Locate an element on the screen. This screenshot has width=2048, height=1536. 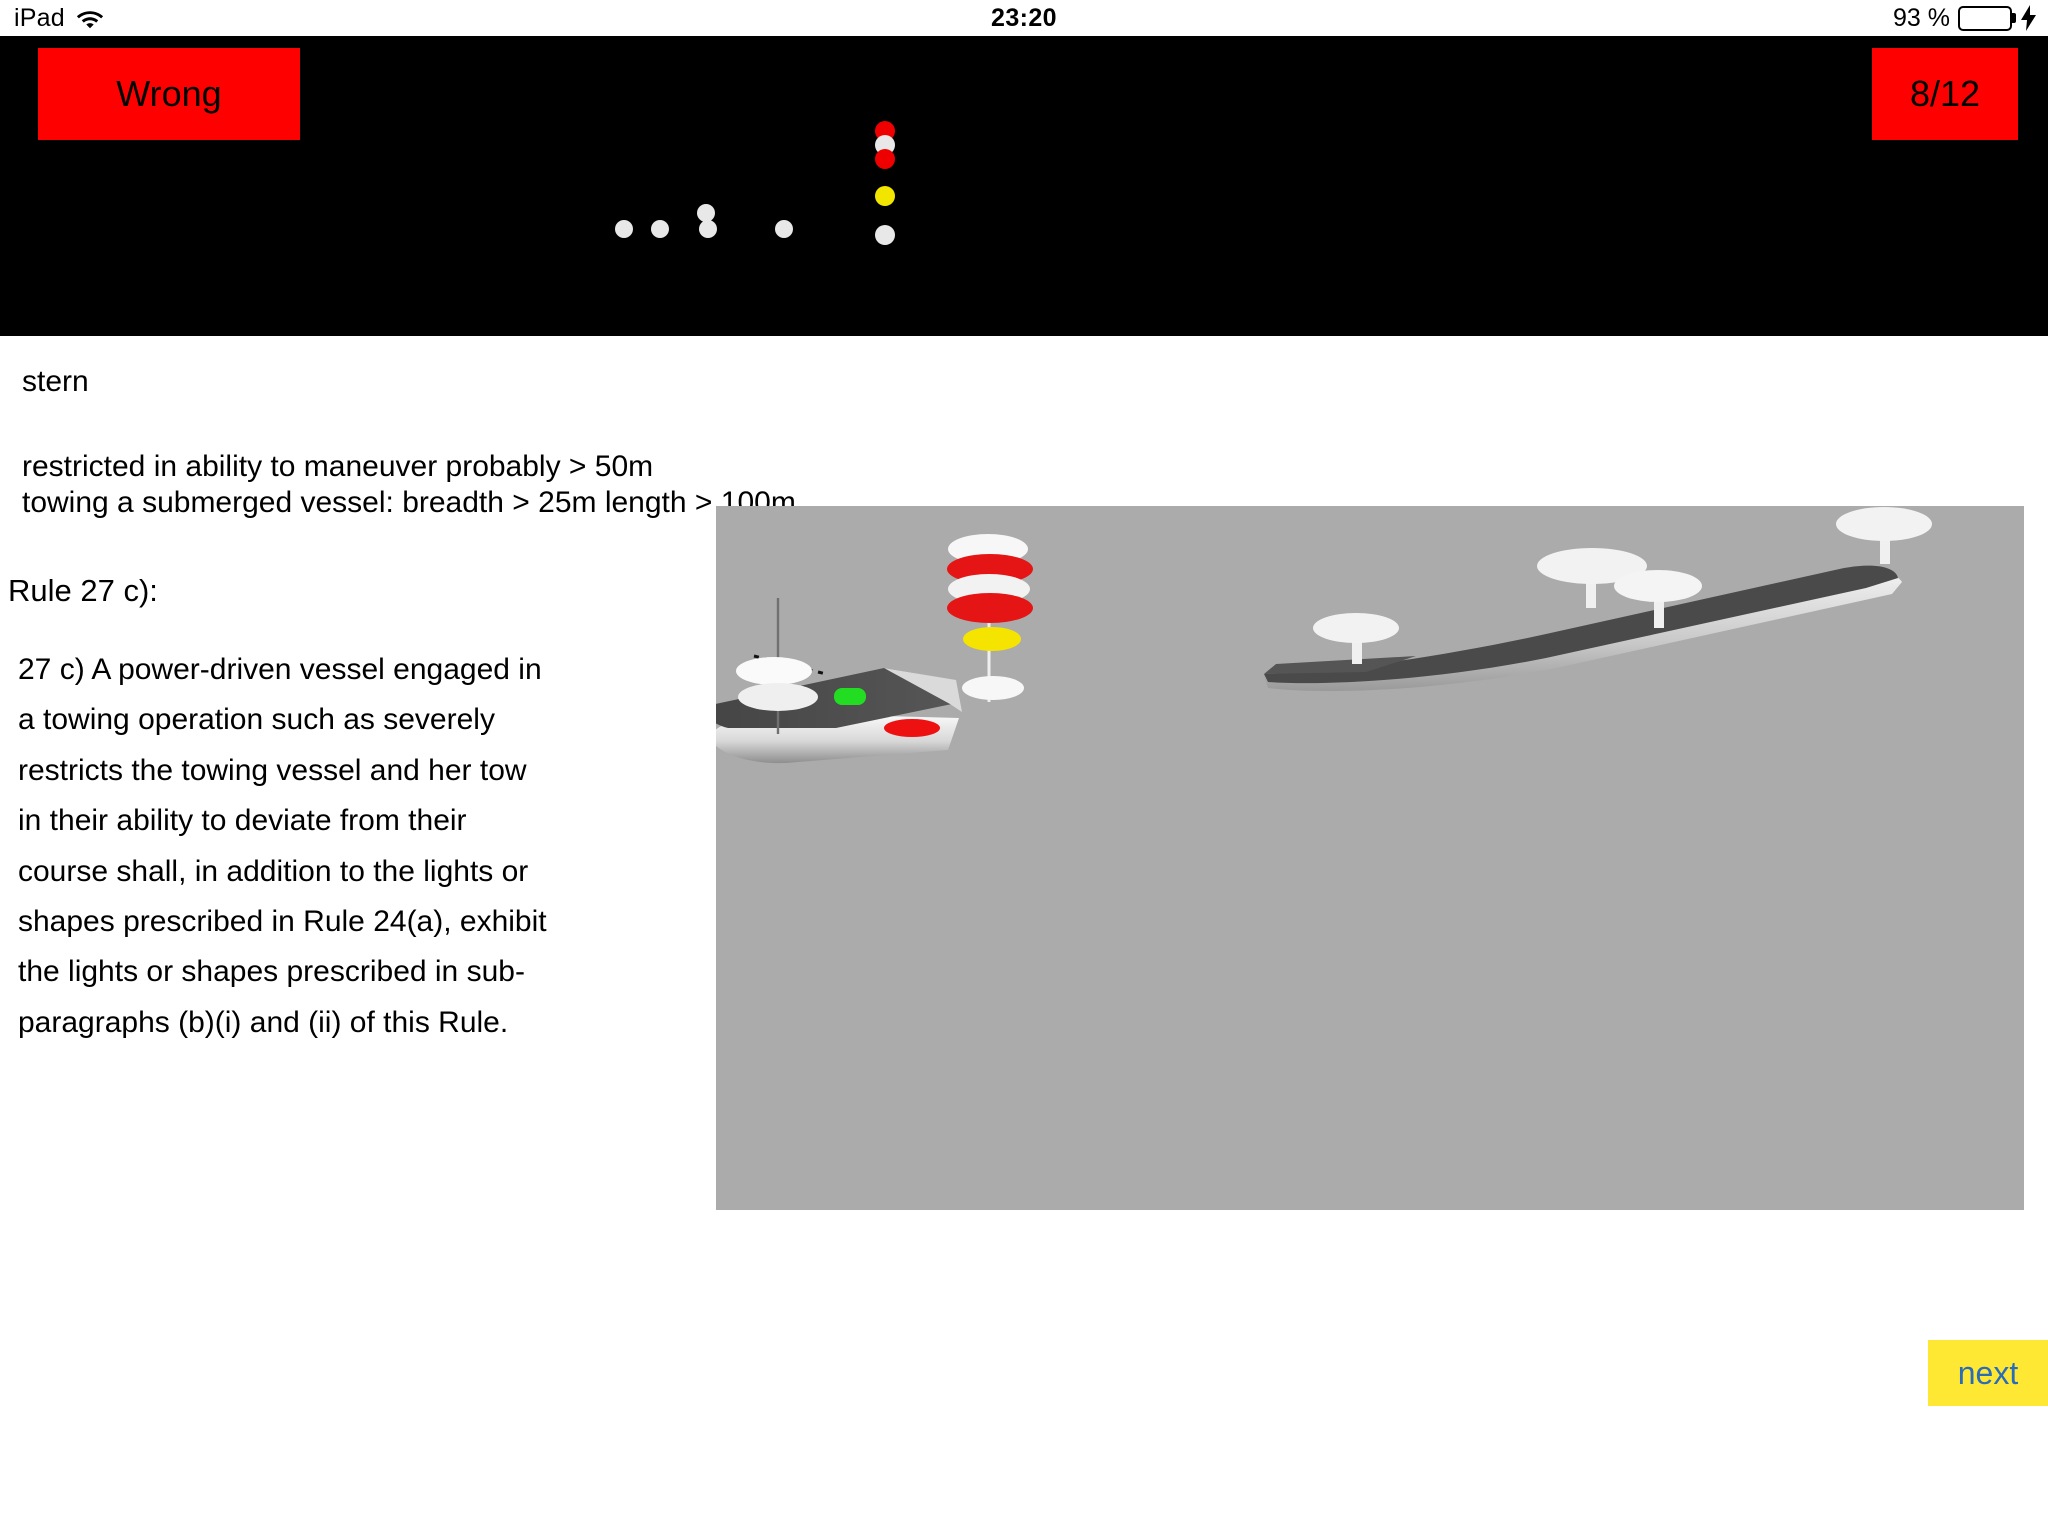
towed-light-3-disc is located at coordinates (1658, 586).